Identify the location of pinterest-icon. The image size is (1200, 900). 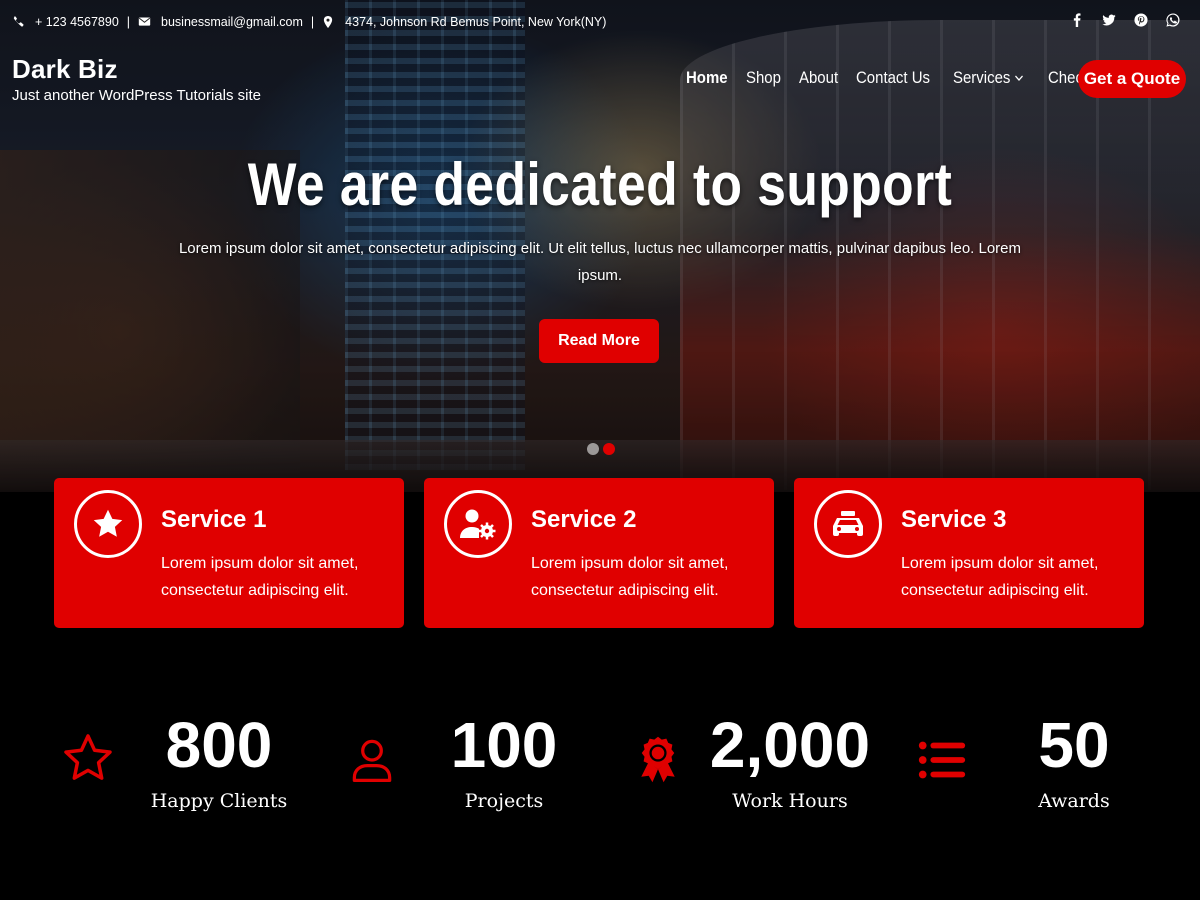
(1141, 20).